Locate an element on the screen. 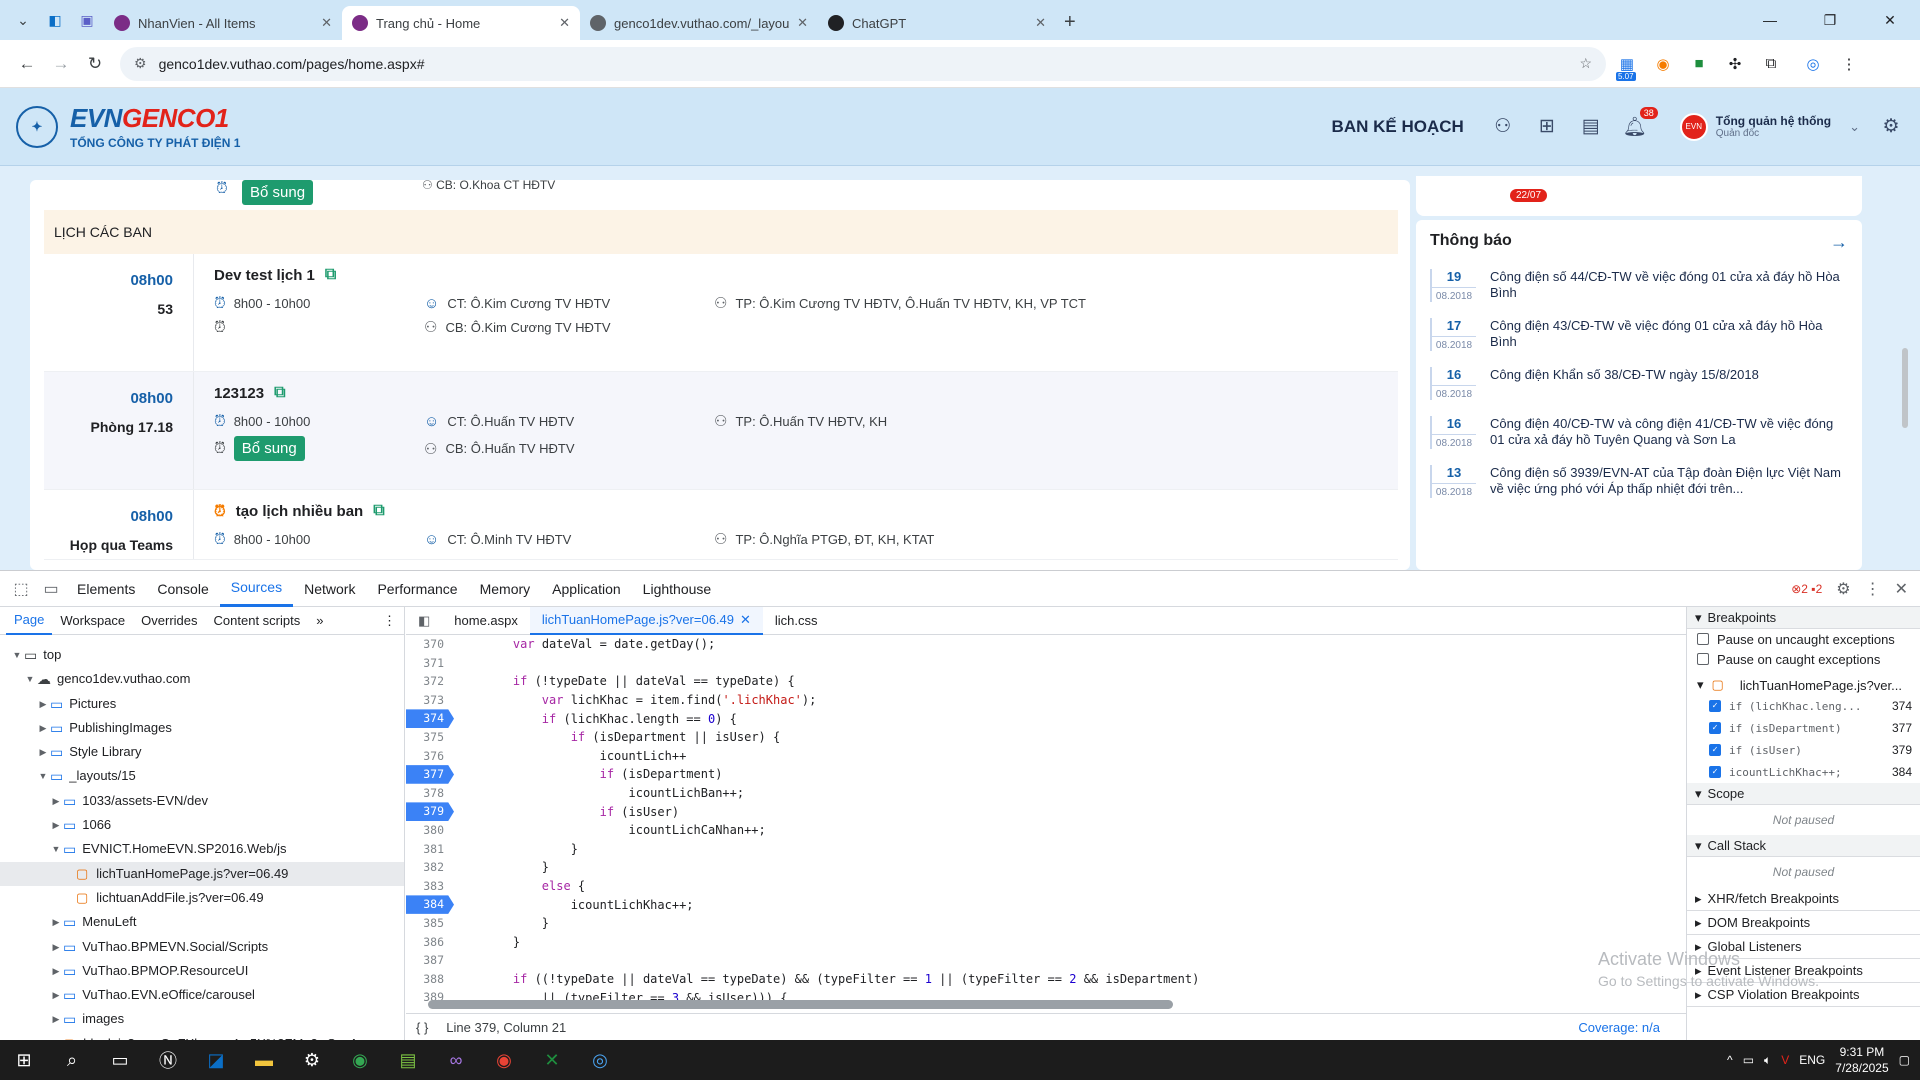  language-indicator: ENG is located at coordinates (1812, 1060).